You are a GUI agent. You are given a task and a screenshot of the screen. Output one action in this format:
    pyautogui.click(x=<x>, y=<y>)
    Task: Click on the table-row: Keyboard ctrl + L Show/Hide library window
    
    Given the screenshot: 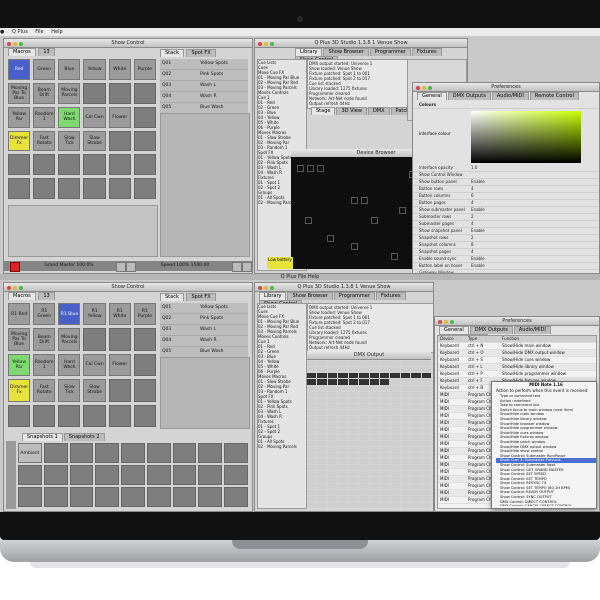 What is the action you would take?
    pyautogui.click(x=517, y=367)
    